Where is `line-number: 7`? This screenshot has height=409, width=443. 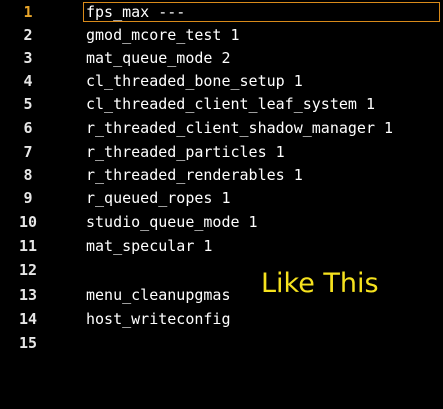
line-number: 7 is located at coordinates (28, 152).